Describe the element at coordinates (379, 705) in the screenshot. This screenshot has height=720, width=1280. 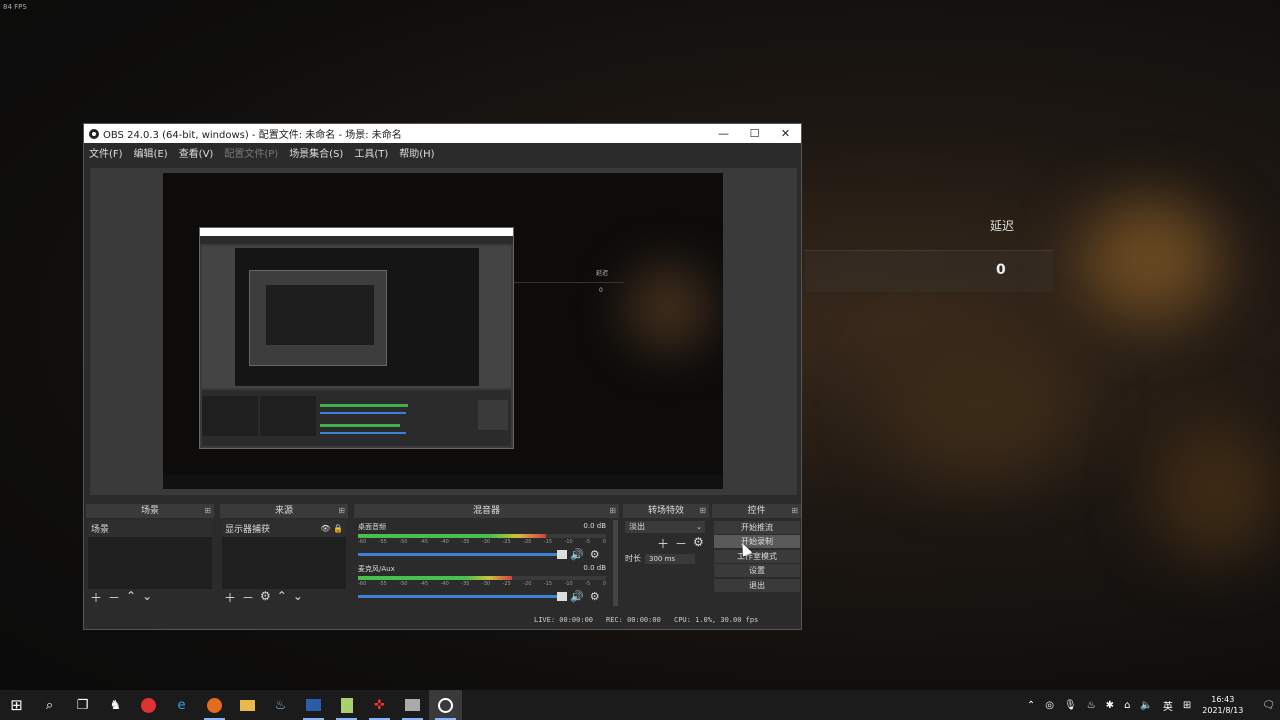
I see `red-app-icon: ✜` at that location.